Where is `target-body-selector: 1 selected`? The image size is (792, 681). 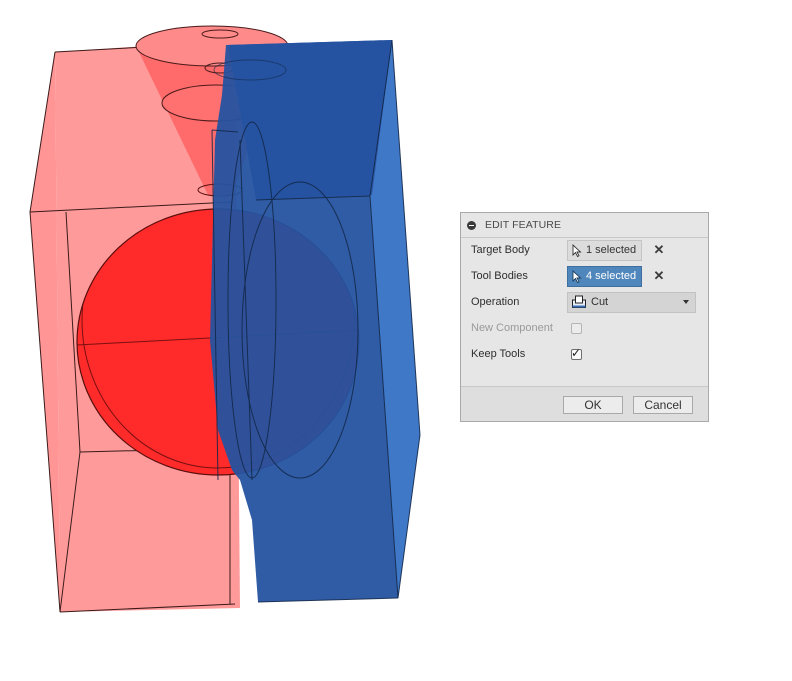
target-body-selector: 1 selected is located at coordinates (604, 250).